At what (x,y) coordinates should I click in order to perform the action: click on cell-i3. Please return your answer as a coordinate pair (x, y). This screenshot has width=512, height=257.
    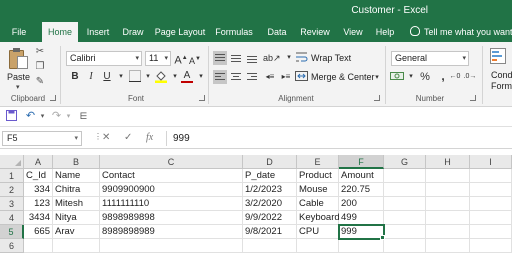
    Looking at the image, I should click on (491, 204).